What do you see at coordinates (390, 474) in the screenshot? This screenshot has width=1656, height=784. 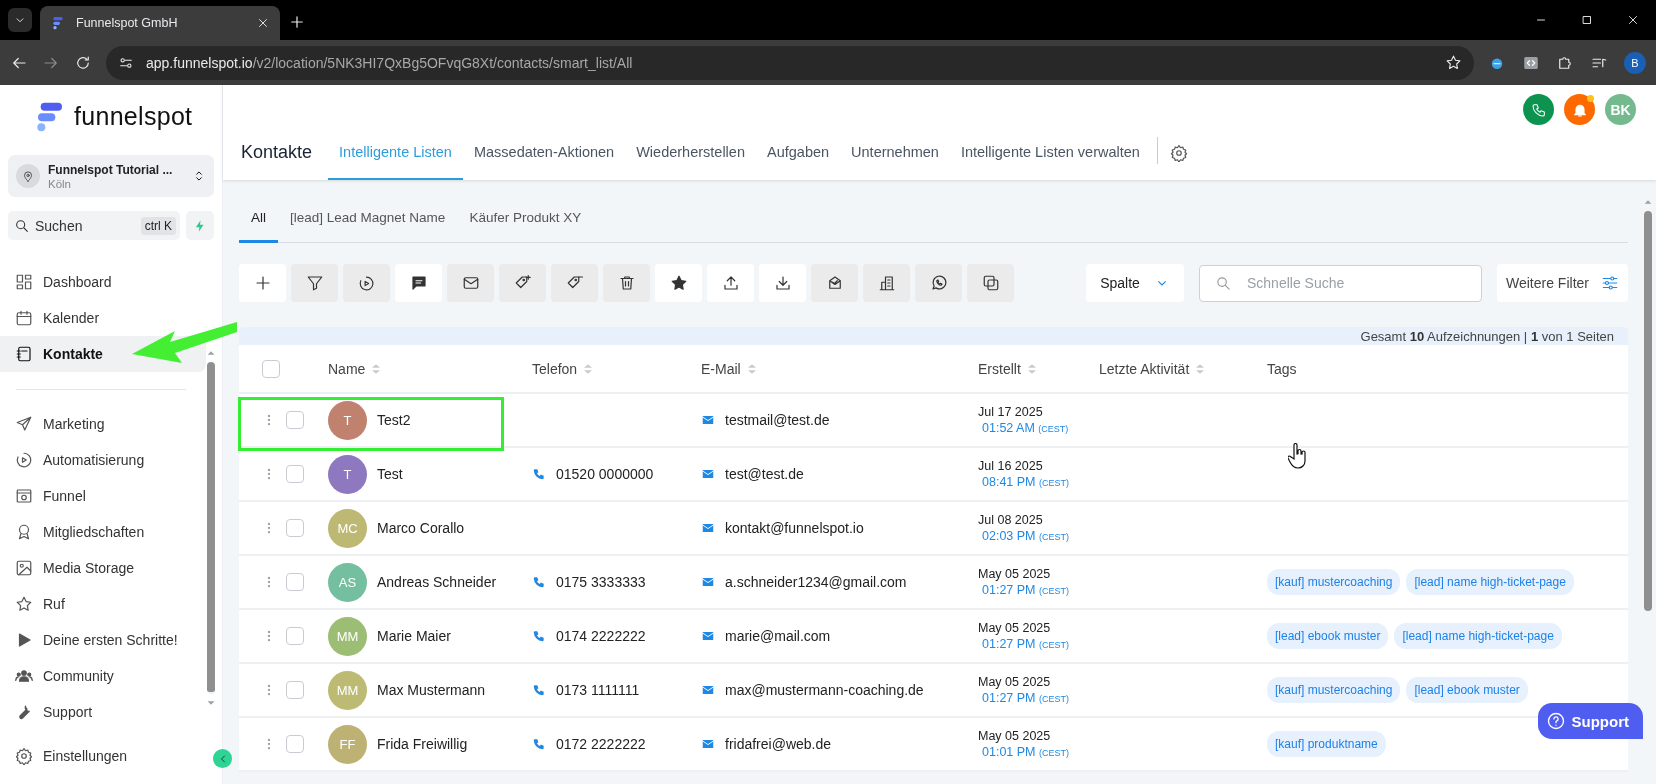 I see `contact-name: Test` at bounding box center [390, 474].